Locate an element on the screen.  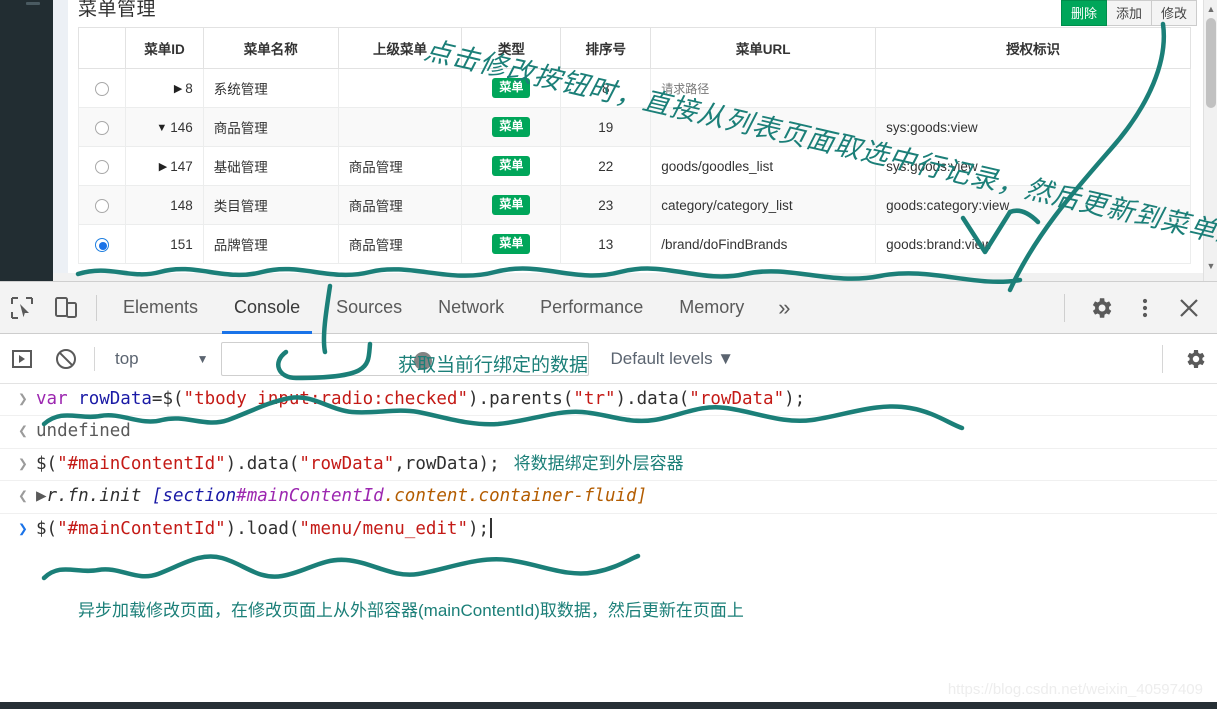
scroll-up-arrow-icon: ▲ is located at coordinates (1210, 9).